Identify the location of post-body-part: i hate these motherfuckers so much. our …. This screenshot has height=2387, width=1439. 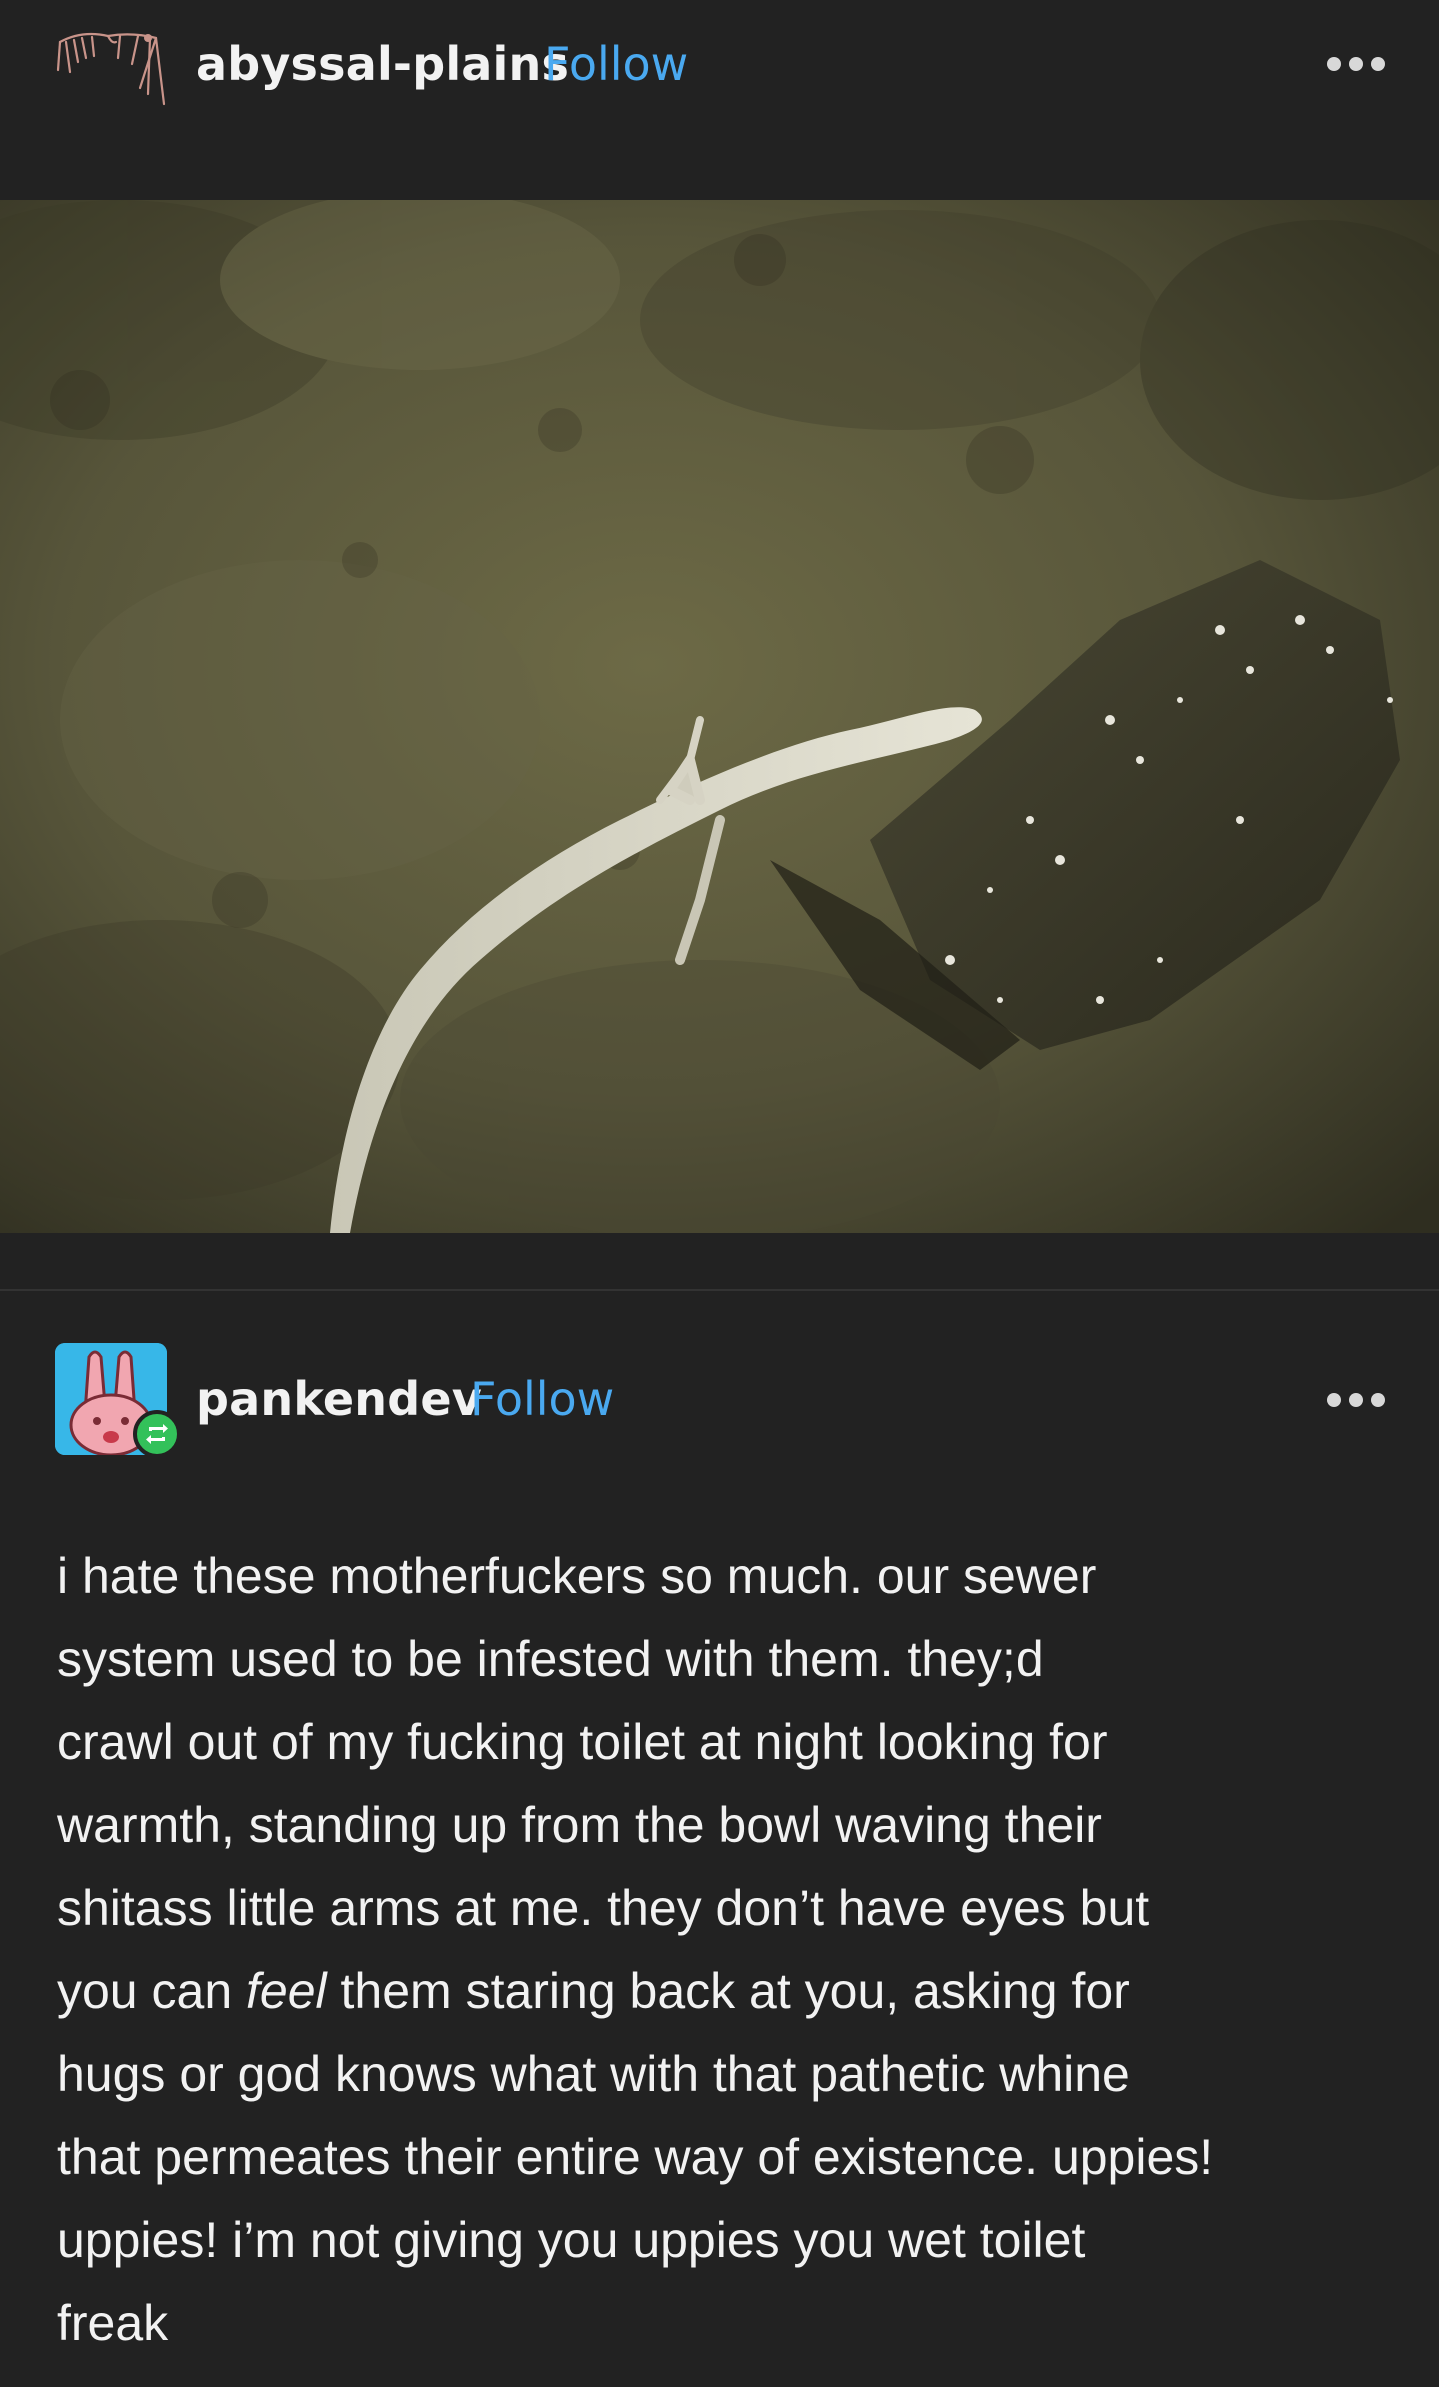
(603, 1783).